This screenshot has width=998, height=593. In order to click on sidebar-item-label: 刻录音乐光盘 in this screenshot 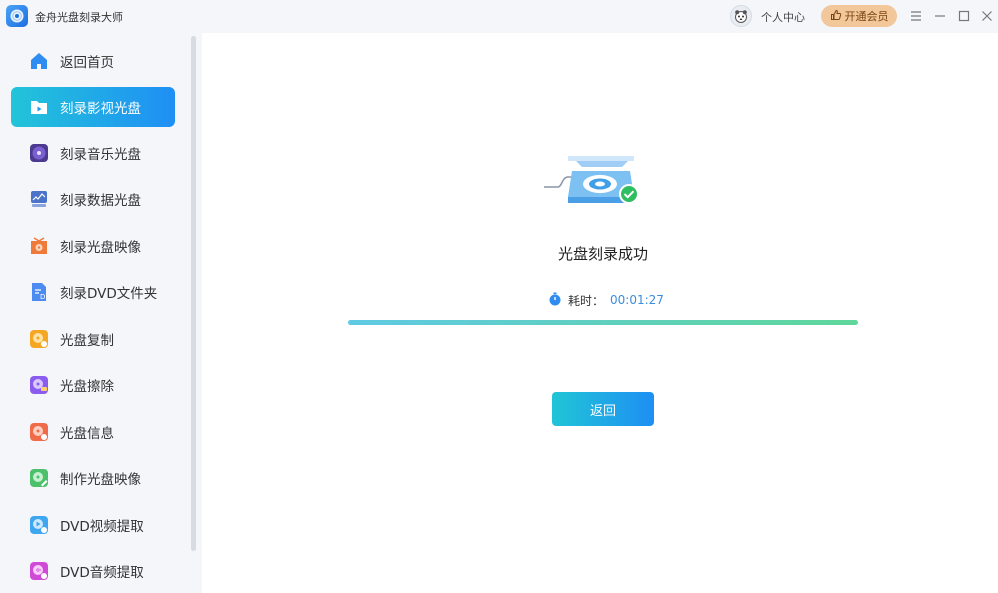, I will do `click(100, 155)`.